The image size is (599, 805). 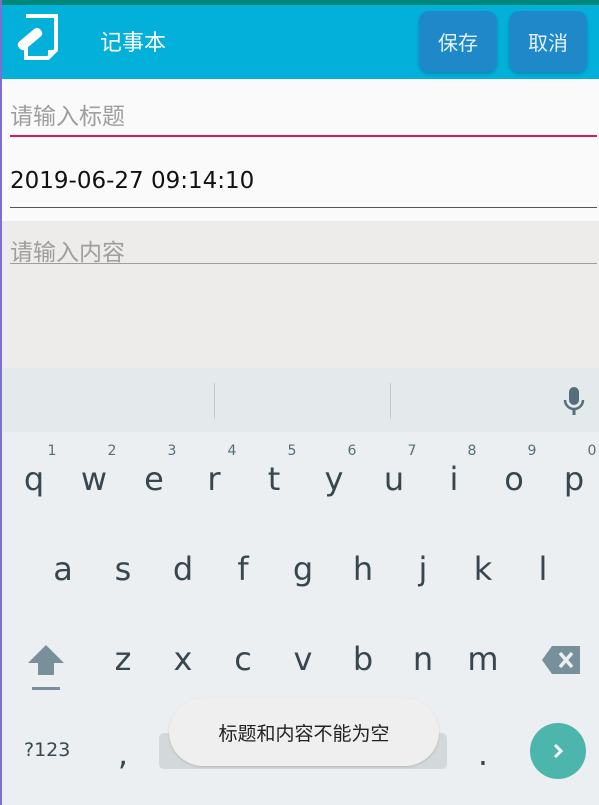 I want to click on notepad-pencil-icon, so click(x=37, y=37).